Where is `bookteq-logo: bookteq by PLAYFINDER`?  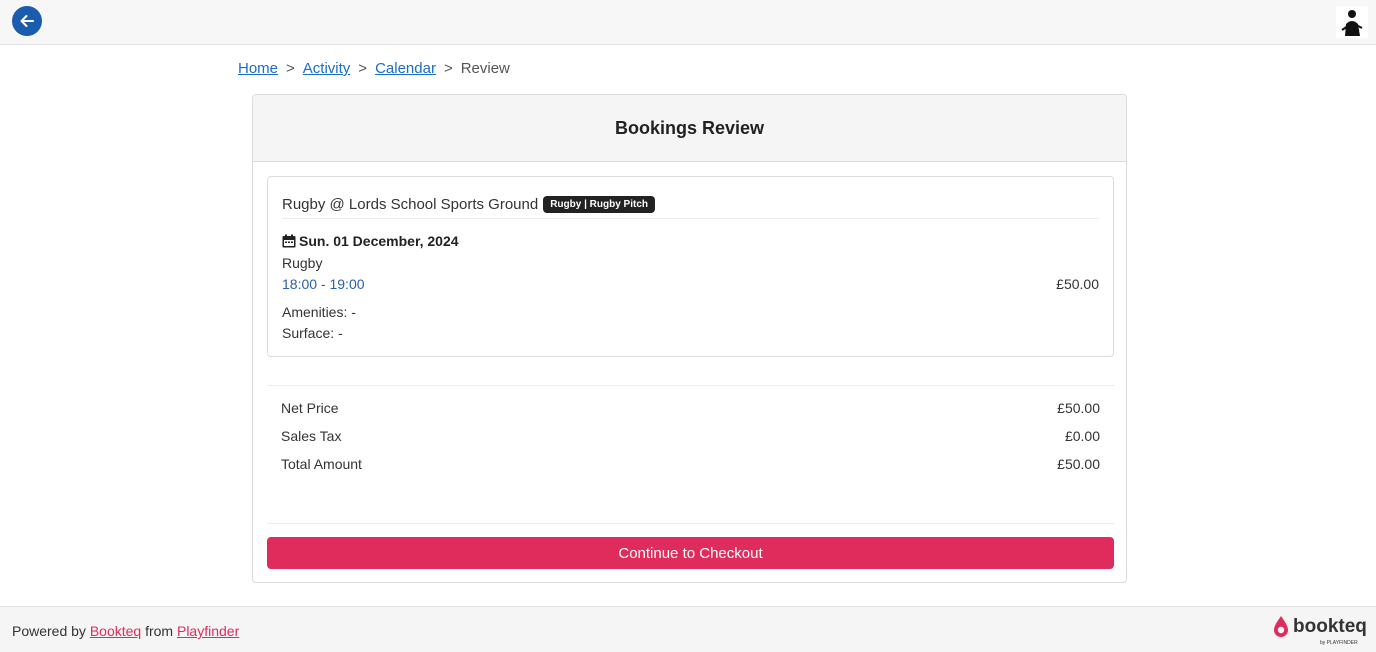 bookteq-logo: bookteq by PLAYFINDER is located at coordinates (1319, 630).